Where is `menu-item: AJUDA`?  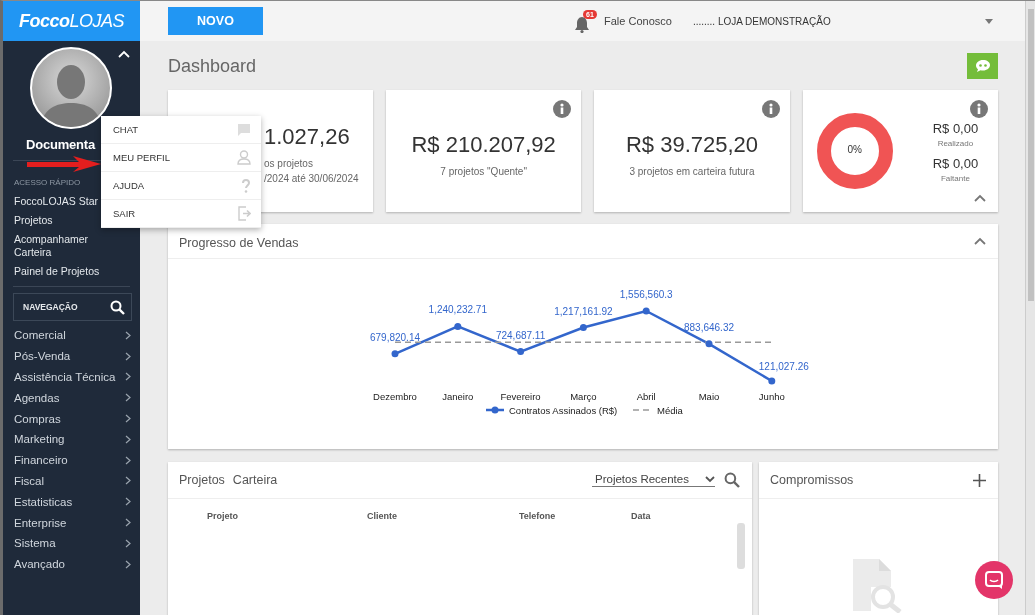
menu-item: AJUDA is located at coordinates (181, 186).